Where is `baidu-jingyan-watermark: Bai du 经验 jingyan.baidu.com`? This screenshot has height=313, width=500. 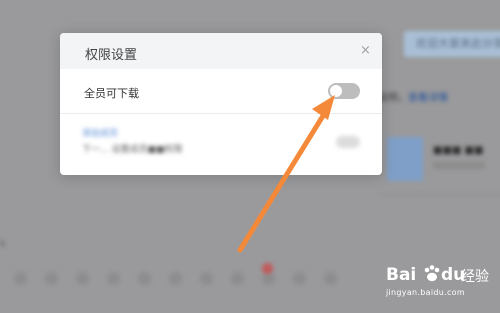
baidu-jingyan-watermark: Bai du 经验 jingyan.baidu.com is located at coordinates (442, 286).